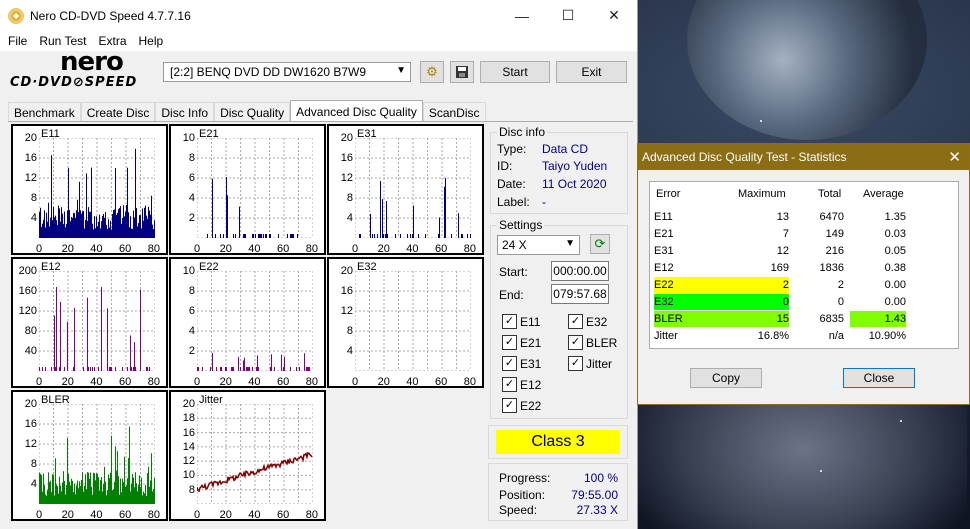  Describe the element at coordinates (521, 405) in the screenshot. I see `checkbox-e22: ✓ E22` at that location.